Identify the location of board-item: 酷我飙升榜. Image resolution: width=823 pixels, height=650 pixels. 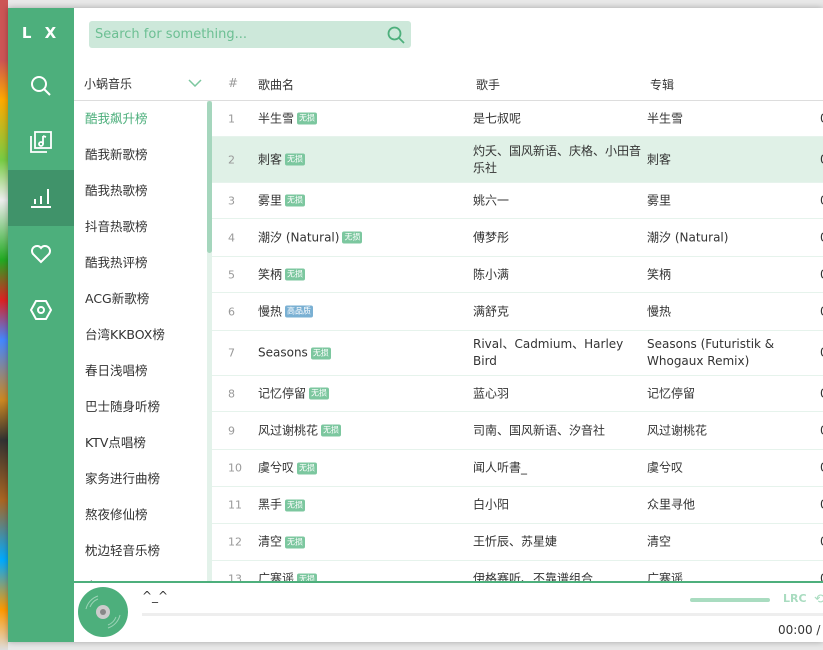
(143, 119).